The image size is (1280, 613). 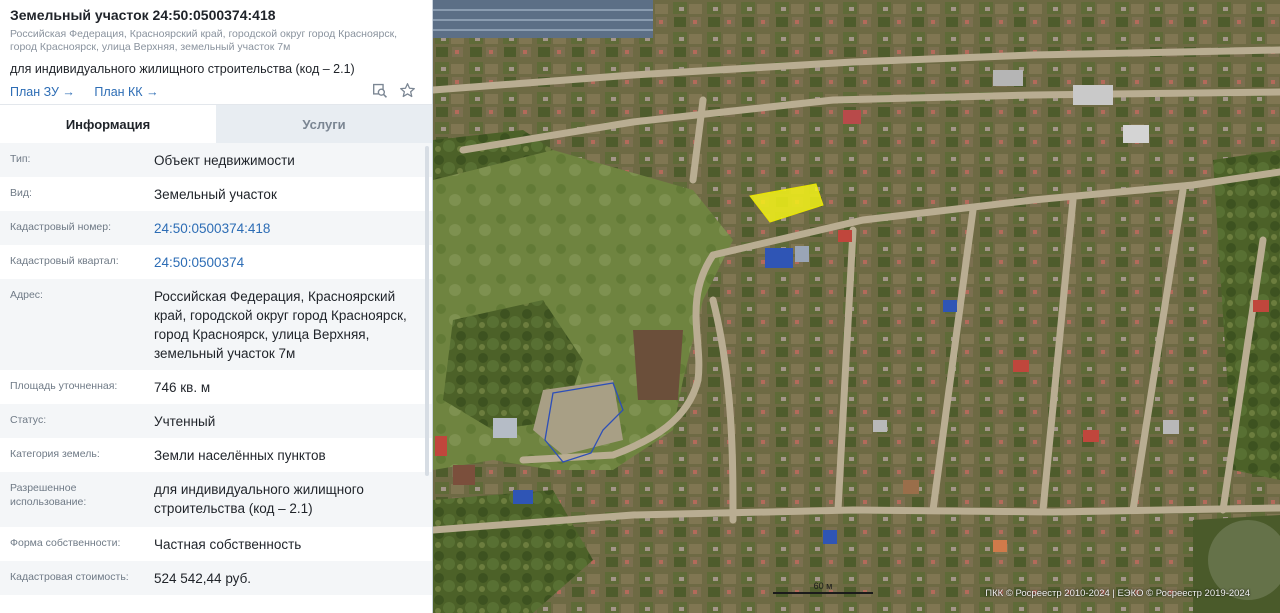 I want to click on row-key: Кадастровый квартал:, so click(x=64, y=261).